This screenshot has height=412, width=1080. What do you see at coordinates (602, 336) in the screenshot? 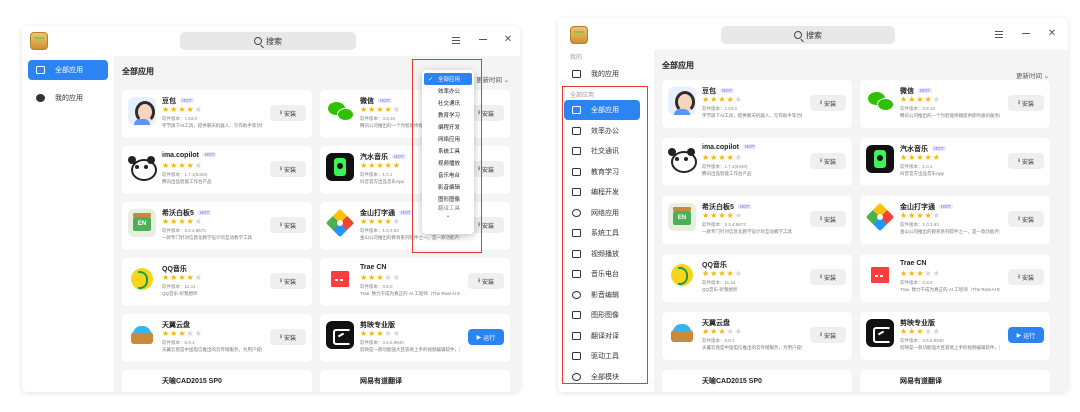
I see `sidebar-item-category: 翻译对译` at bounding box center [602, 336].